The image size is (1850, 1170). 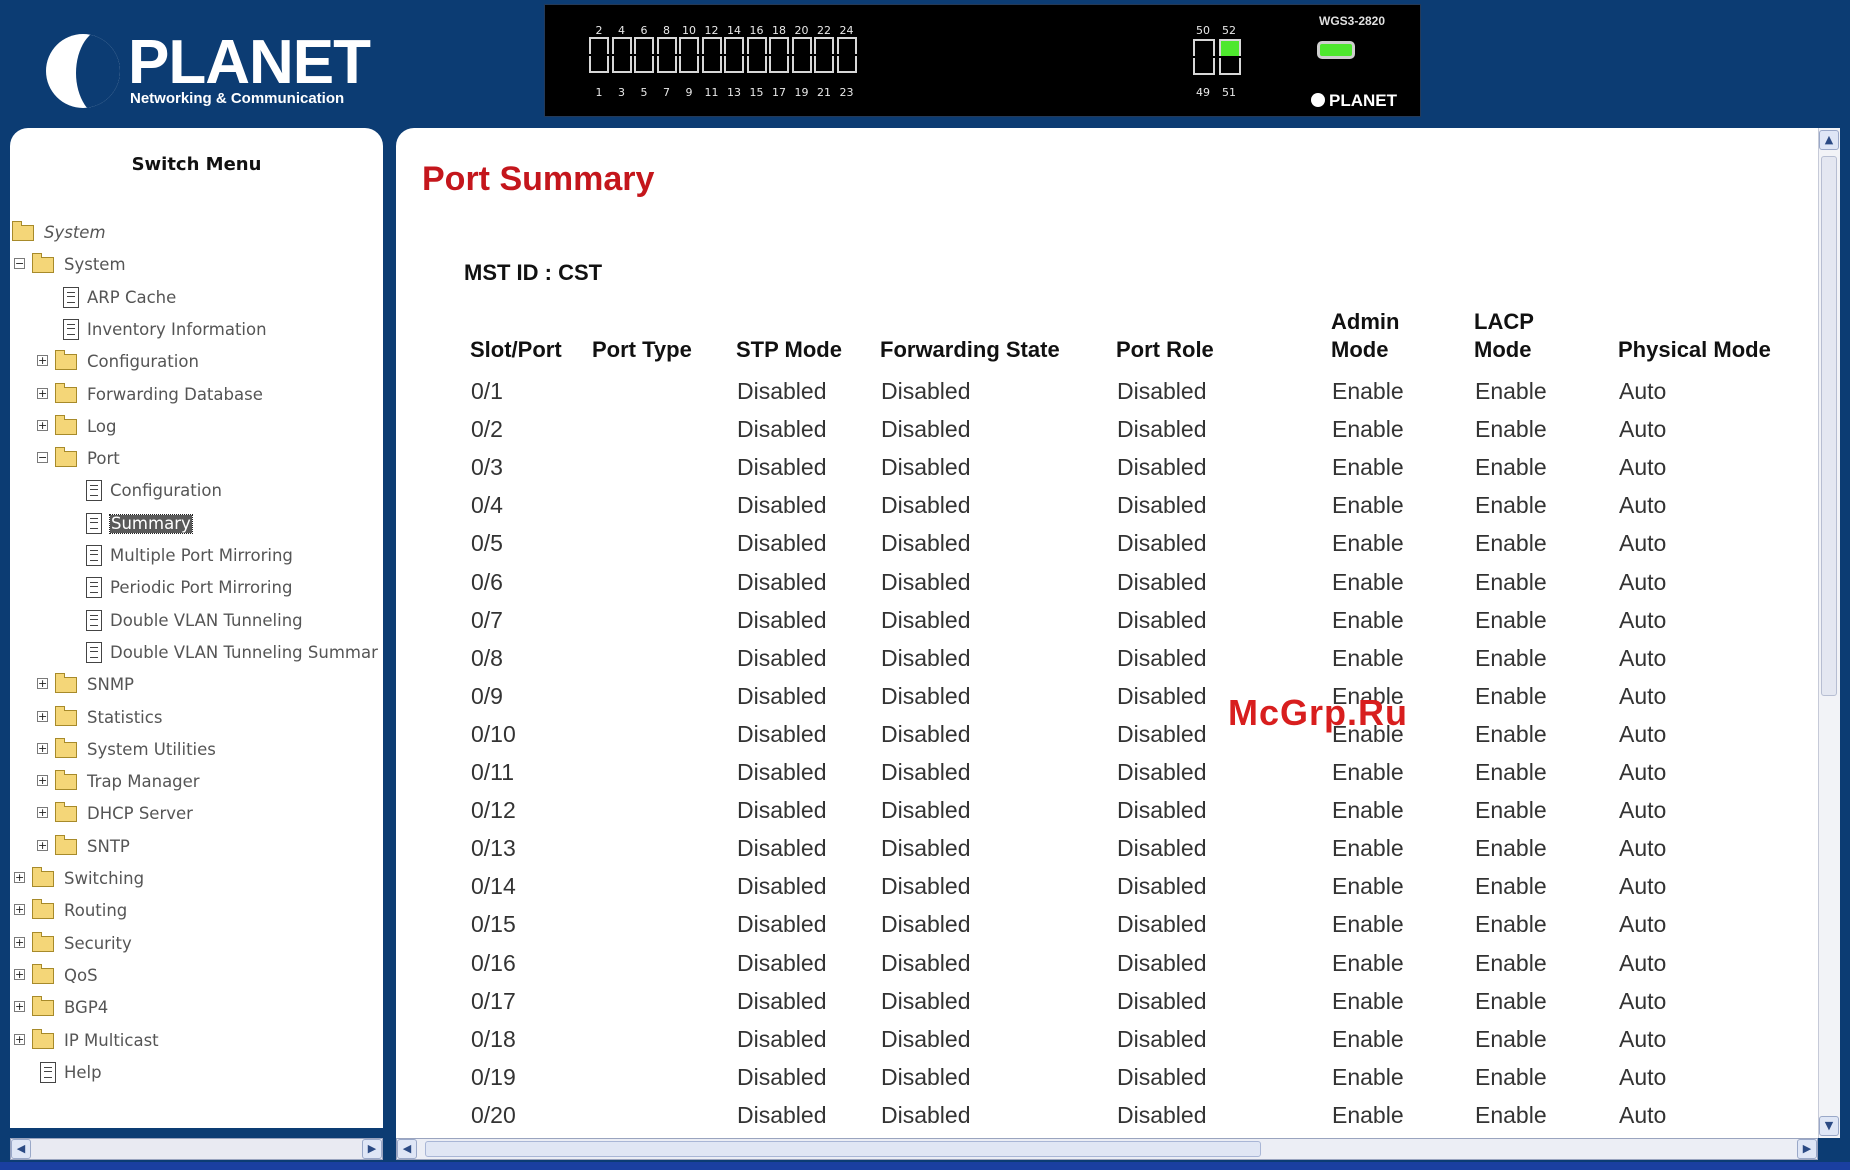 I want to click on table-cell: 0/14, so click(x=493, y=886).